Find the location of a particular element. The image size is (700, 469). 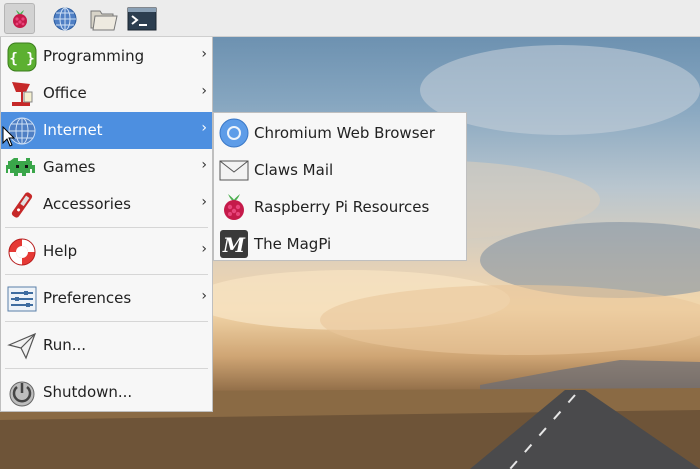

menu-item-label: Accessories is located at coordinates (87, 204).